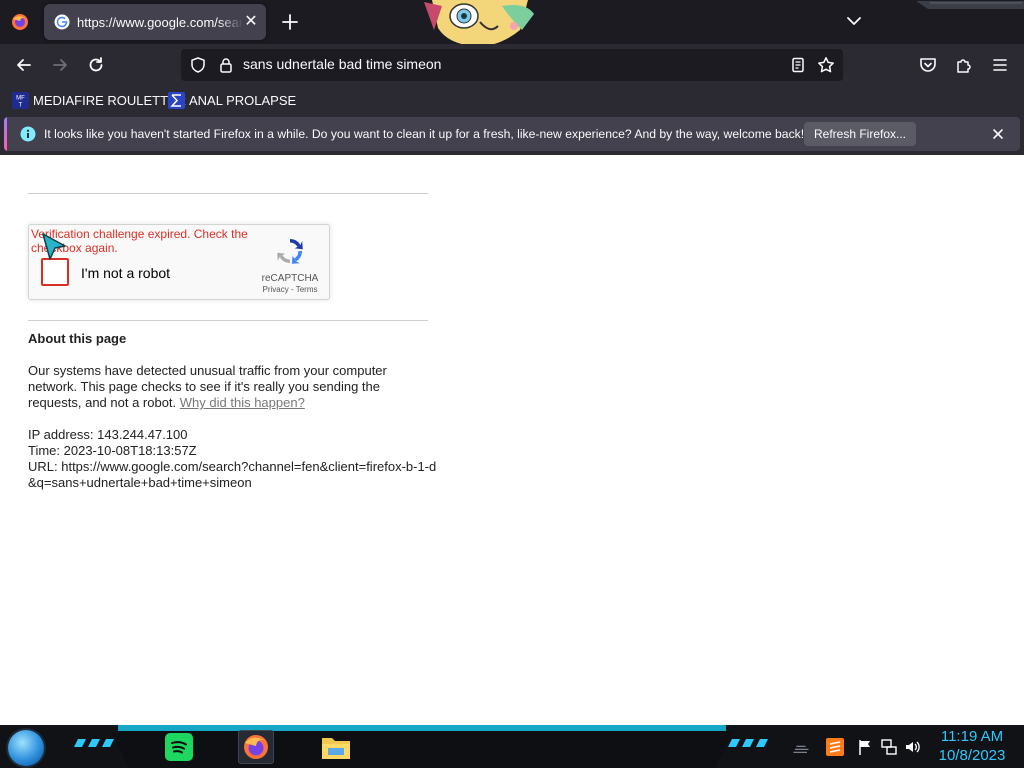 This screenshot has width=1024, height=768. I want to click on theme-mascot-image, so click(480, 24).